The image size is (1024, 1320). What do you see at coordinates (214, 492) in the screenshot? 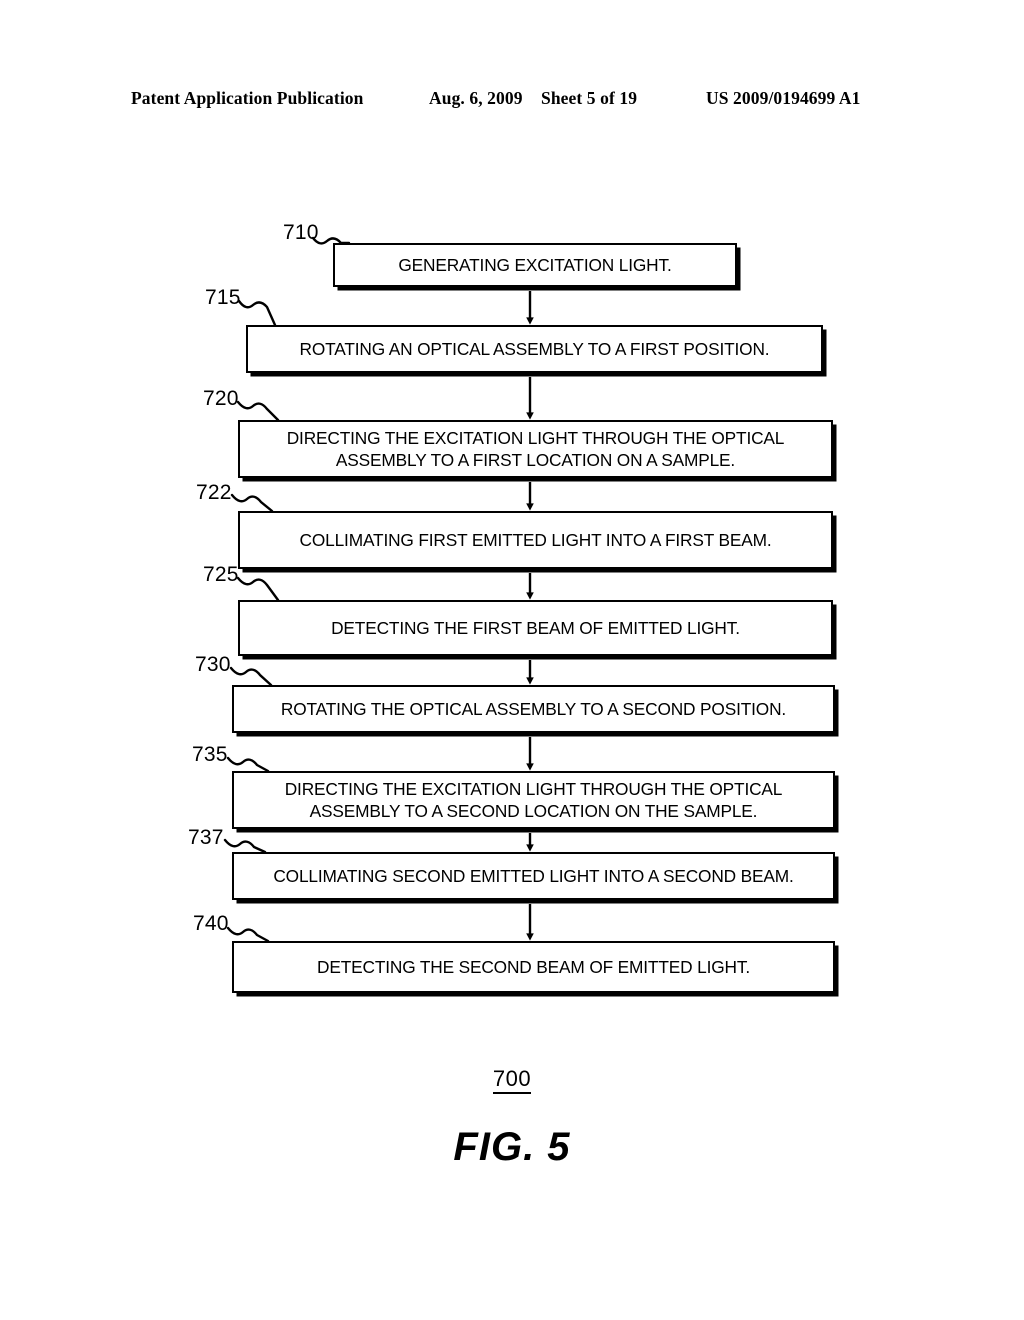
I see `reference-numeral-722: 722` at bounding box center [214, 492].